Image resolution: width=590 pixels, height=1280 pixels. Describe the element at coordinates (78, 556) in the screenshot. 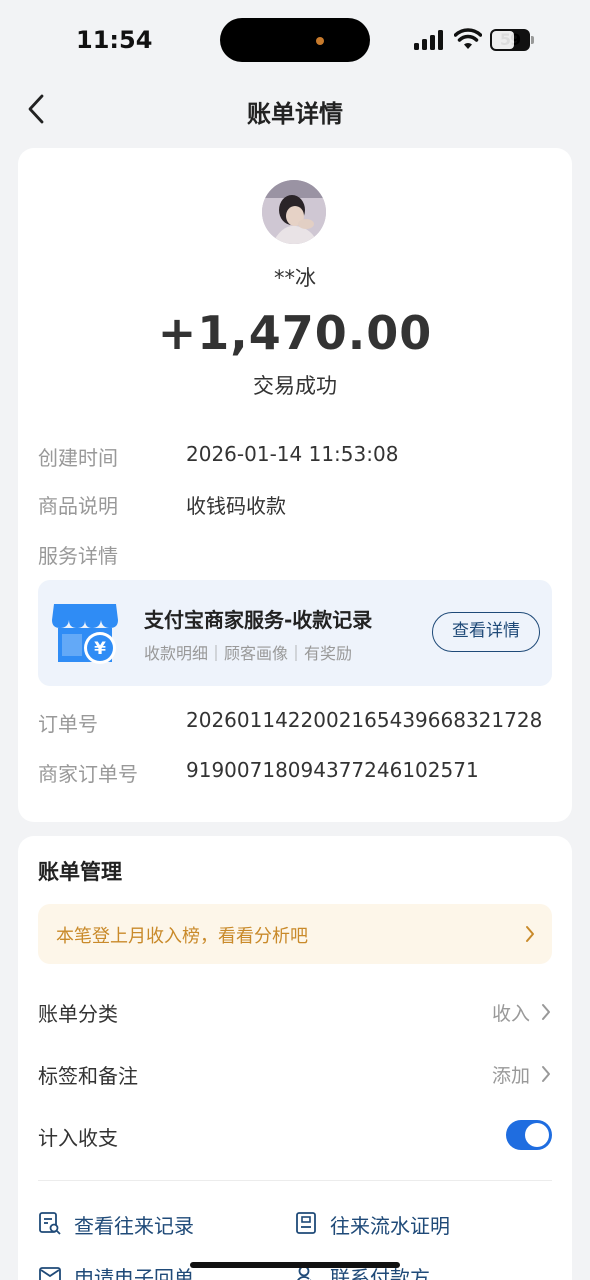

I see `service-detail-label: 服务详情` at that location.